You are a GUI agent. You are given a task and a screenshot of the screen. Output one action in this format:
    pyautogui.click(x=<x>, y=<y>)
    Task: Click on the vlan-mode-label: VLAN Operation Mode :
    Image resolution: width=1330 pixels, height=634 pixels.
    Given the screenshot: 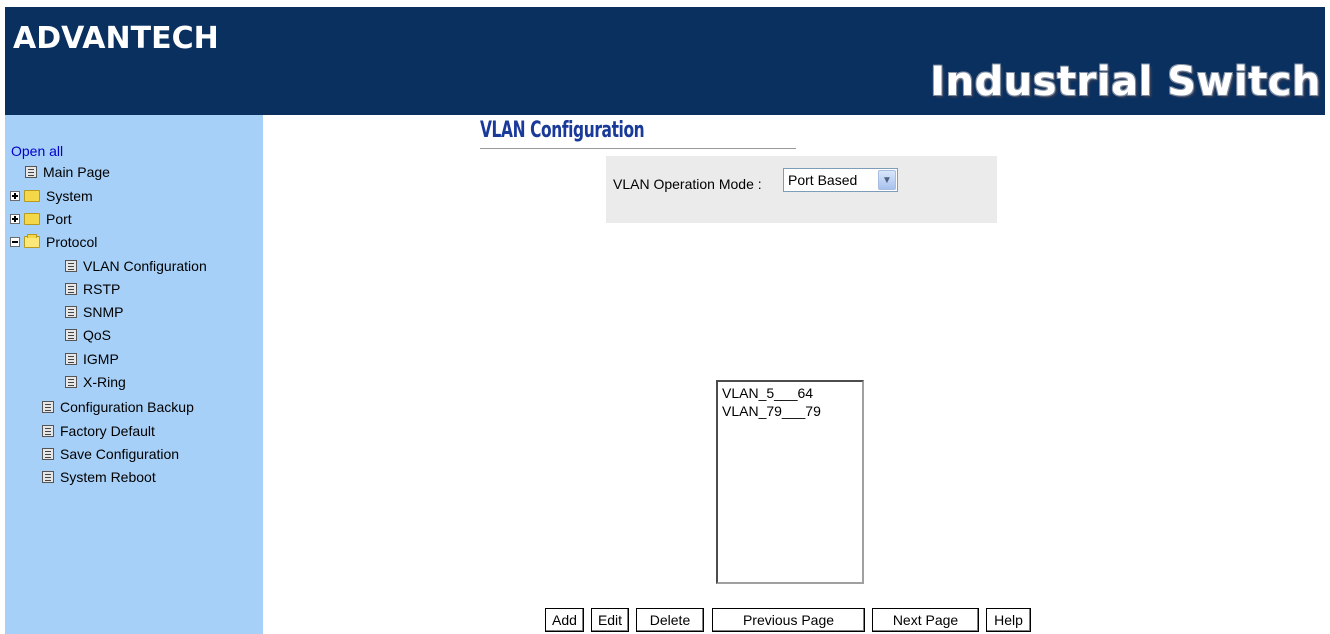 What is the action you would take?
    pyautogui.click(x=687, y=184)
    